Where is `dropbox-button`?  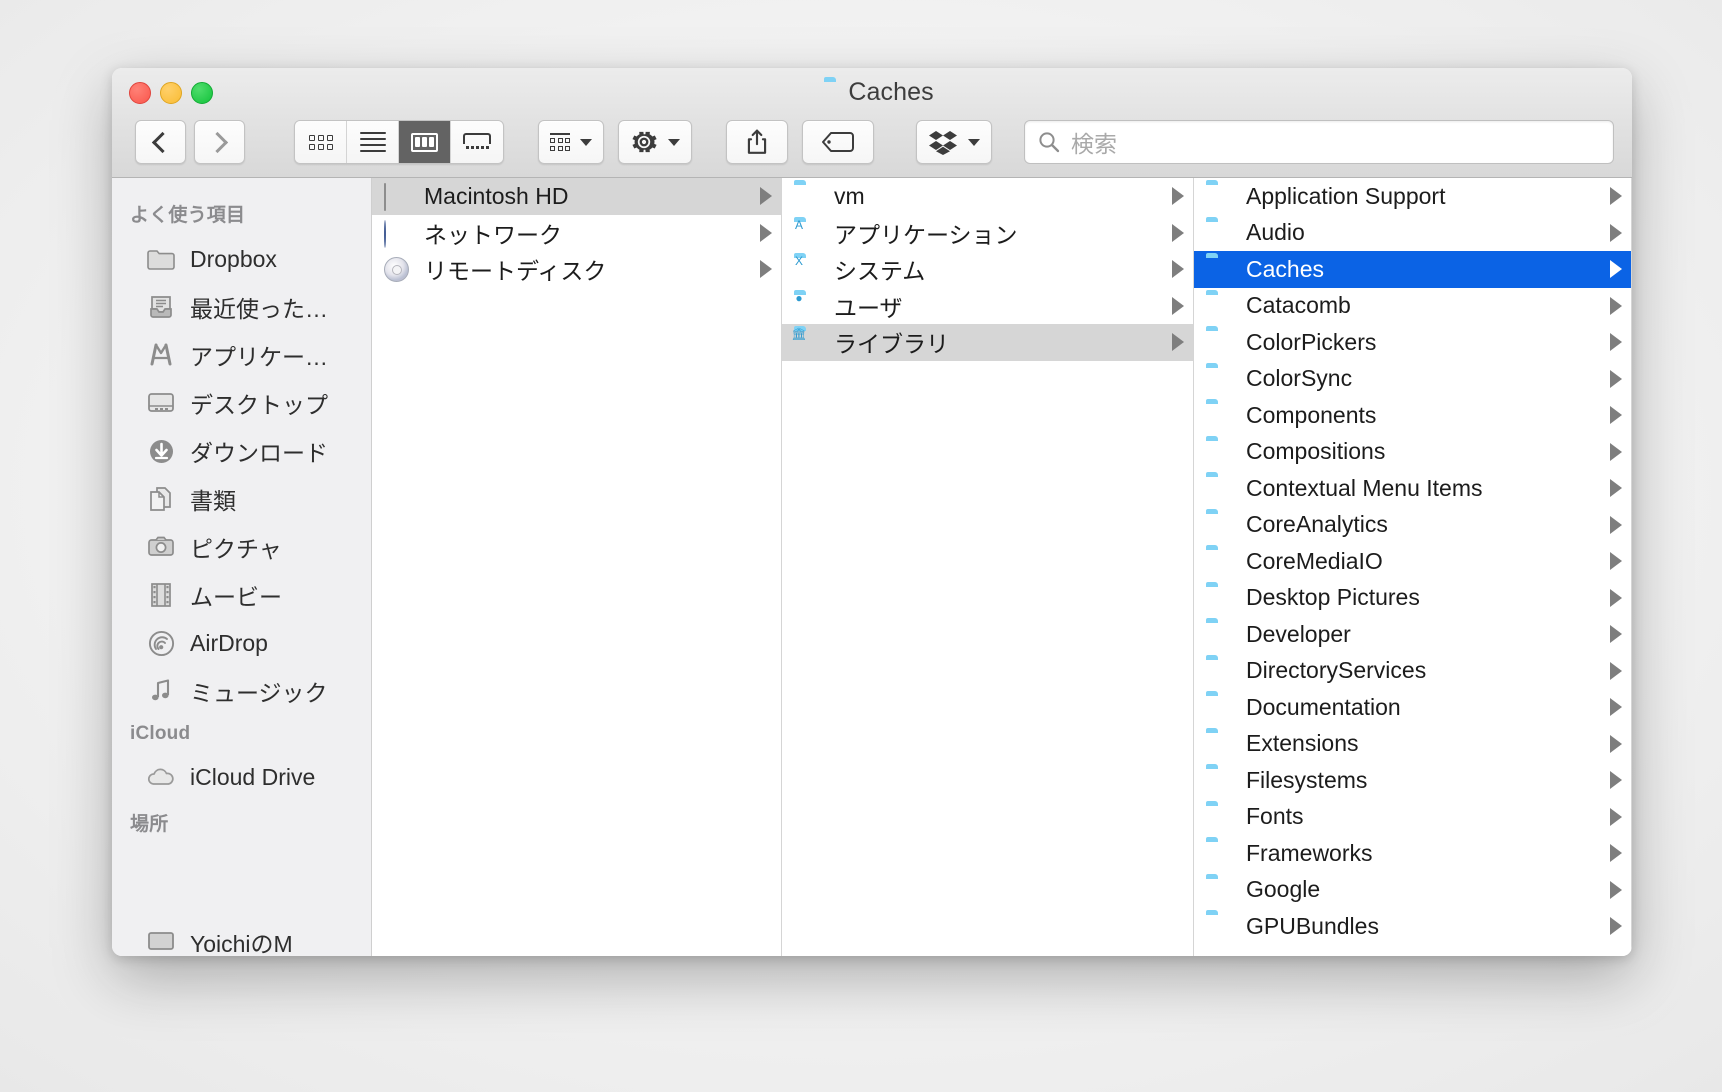
dropbox-button is located at coordinates (954, 142).